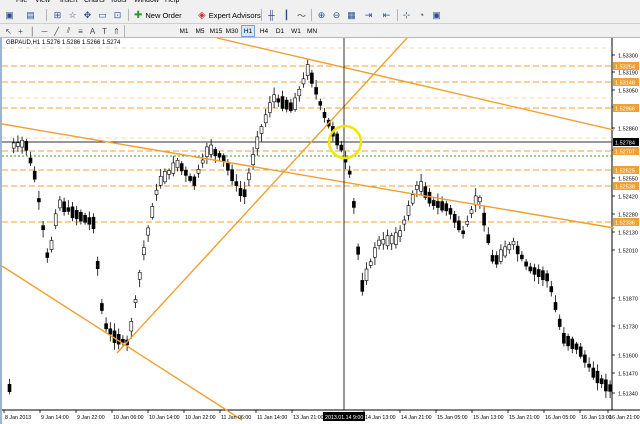 The width and height of the screenshot is (640, 424). What do you see at coordinates (18, 418) in the screenshot?
I see `time-tick-label: 8 Jan 2013` at bounding box center [18, 418].